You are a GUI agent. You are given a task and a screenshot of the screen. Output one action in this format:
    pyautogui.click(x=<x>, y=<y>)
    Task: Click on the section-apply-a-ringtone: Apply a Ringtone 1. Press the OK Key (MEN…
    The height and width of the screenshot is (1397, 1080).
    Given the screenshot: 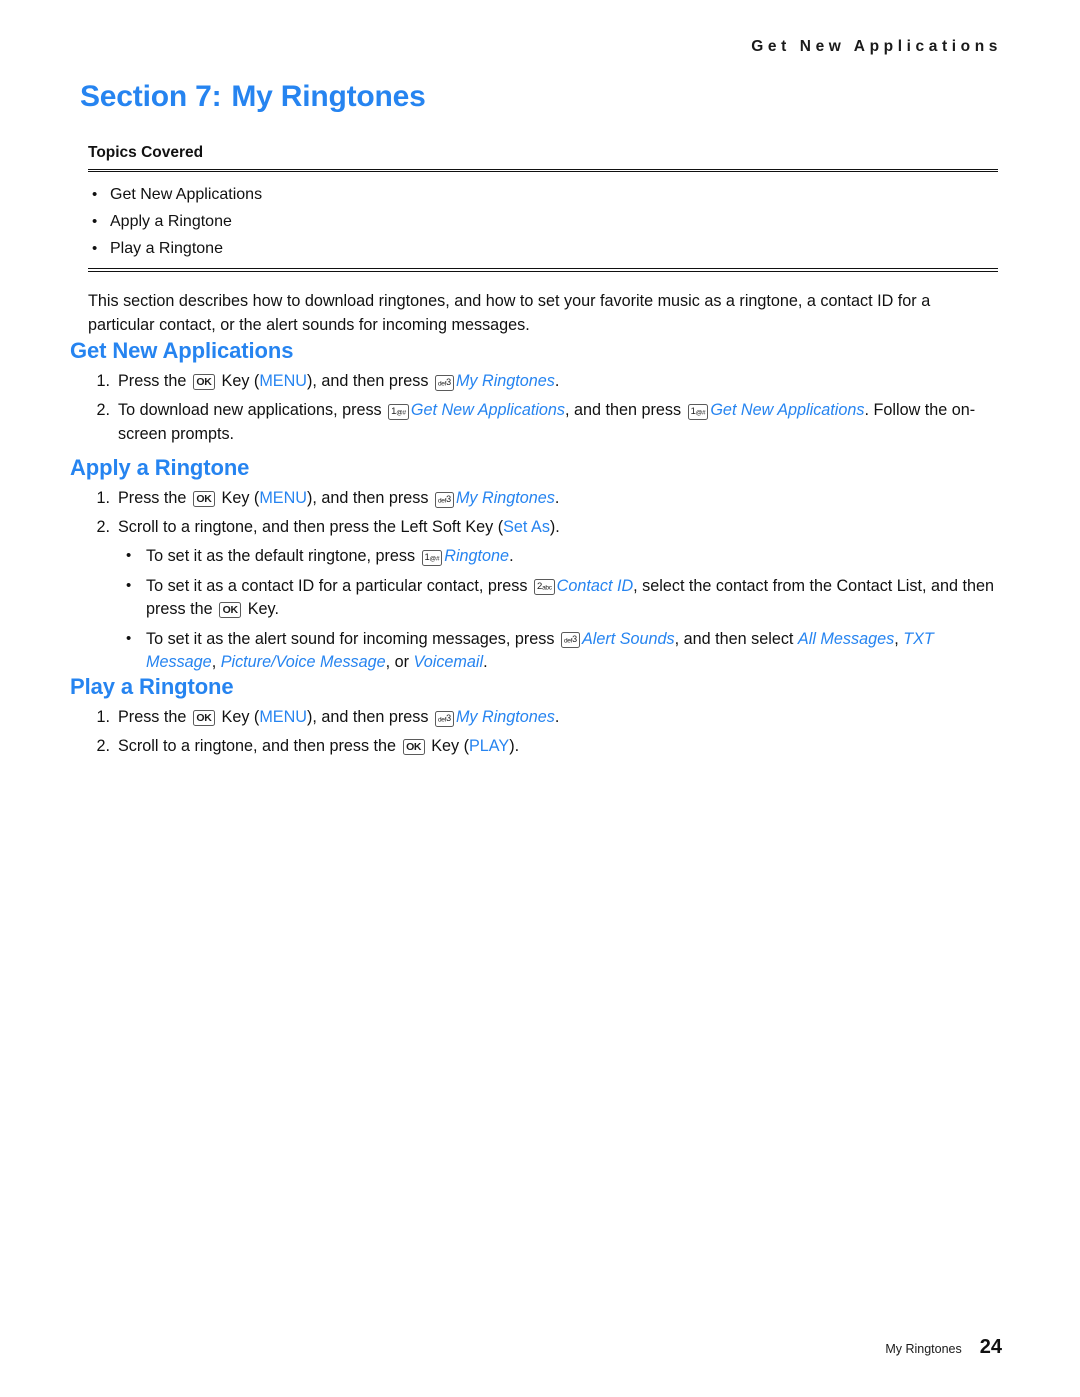 What is the action you would take?
    pyautogui.click(x=535, y=565)
    